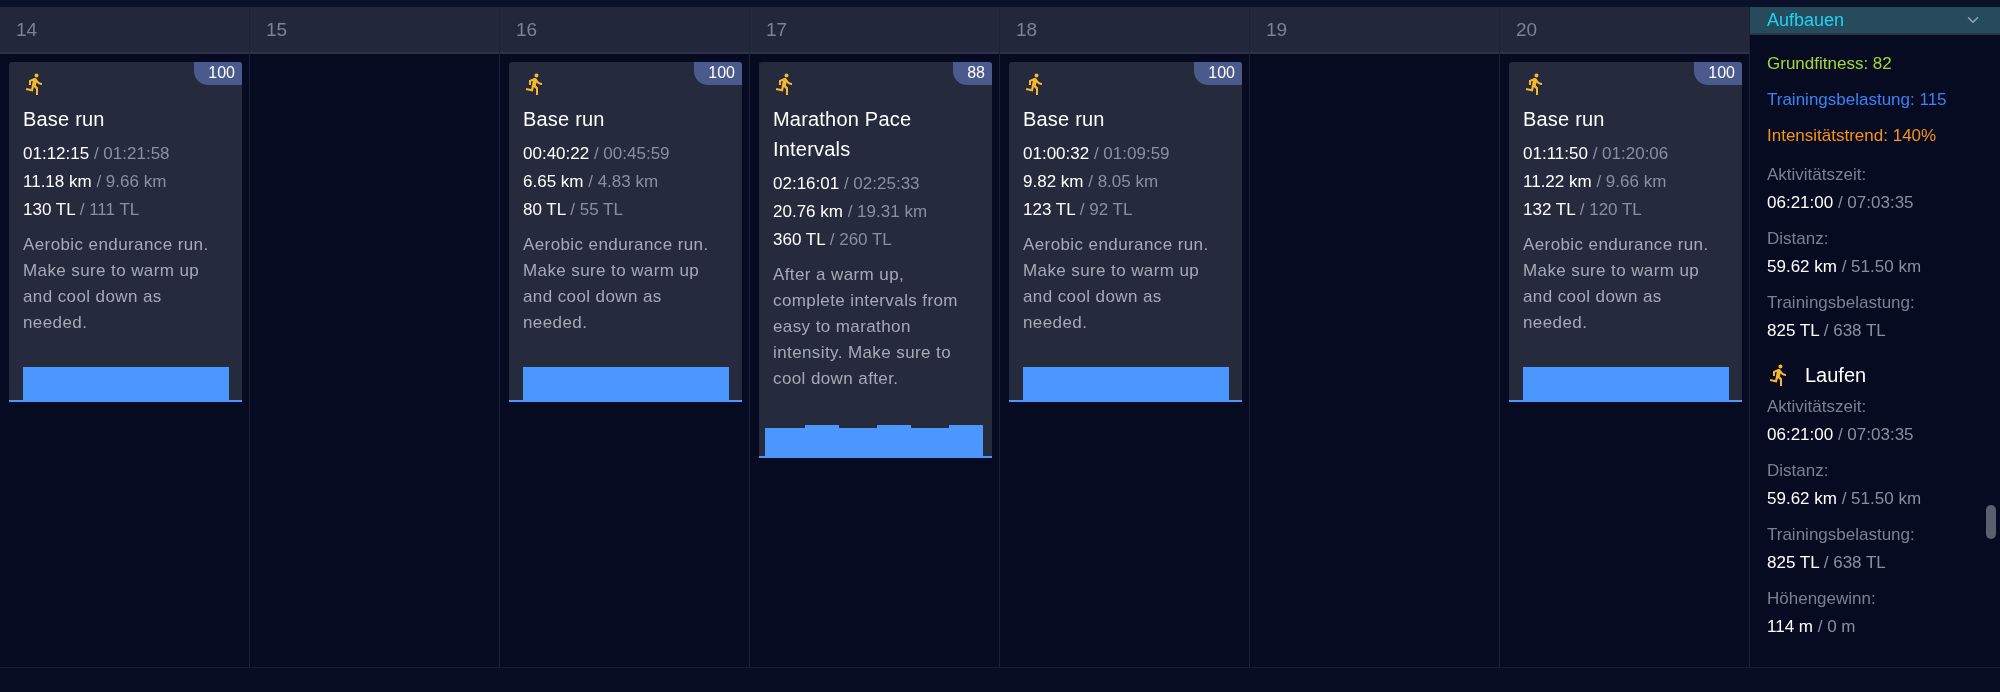 This screenshot has height=692, width=2000. I want to click on workout-stat: 02:16:01 / 02:25:33, so click(847, 184).